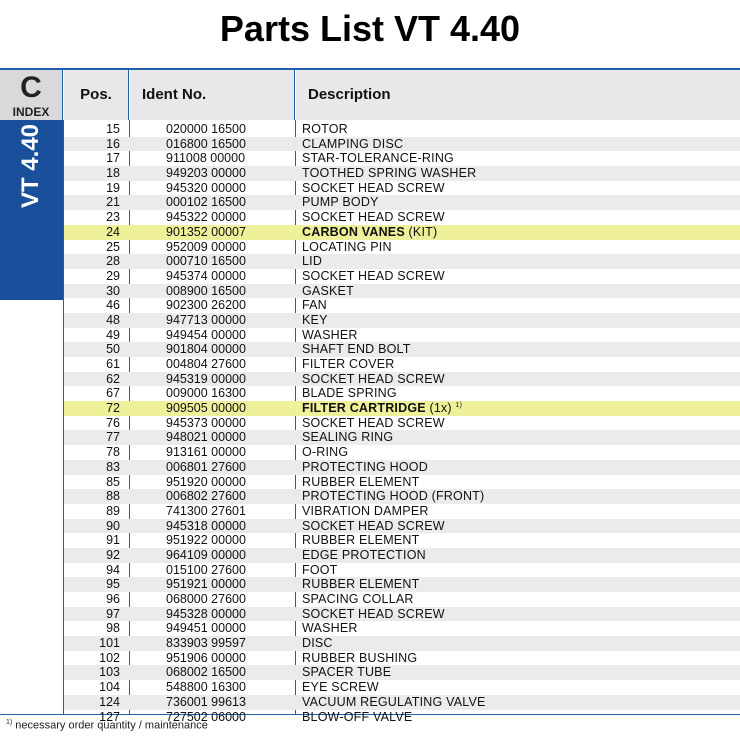  What do you see at coordinates (365, 466) in the screenshot?
I see `cell-desc-main: PROTECTING HOOD` at bounding box center [365, 466].